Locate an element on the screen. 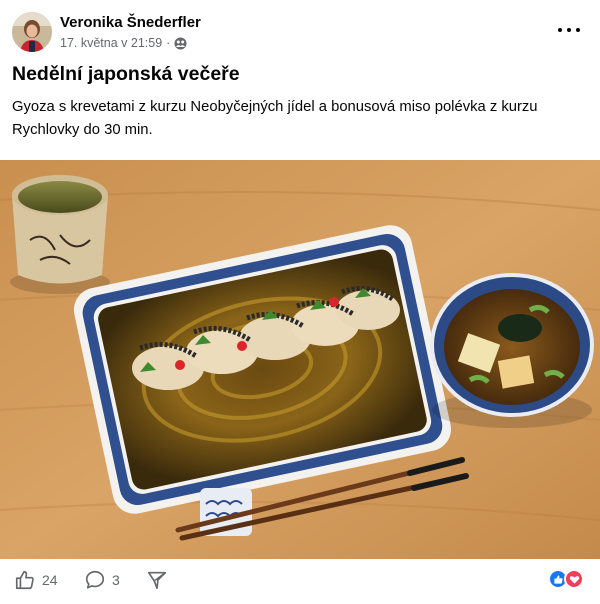  comment-button: 3 is located at coordinates (102, 580).